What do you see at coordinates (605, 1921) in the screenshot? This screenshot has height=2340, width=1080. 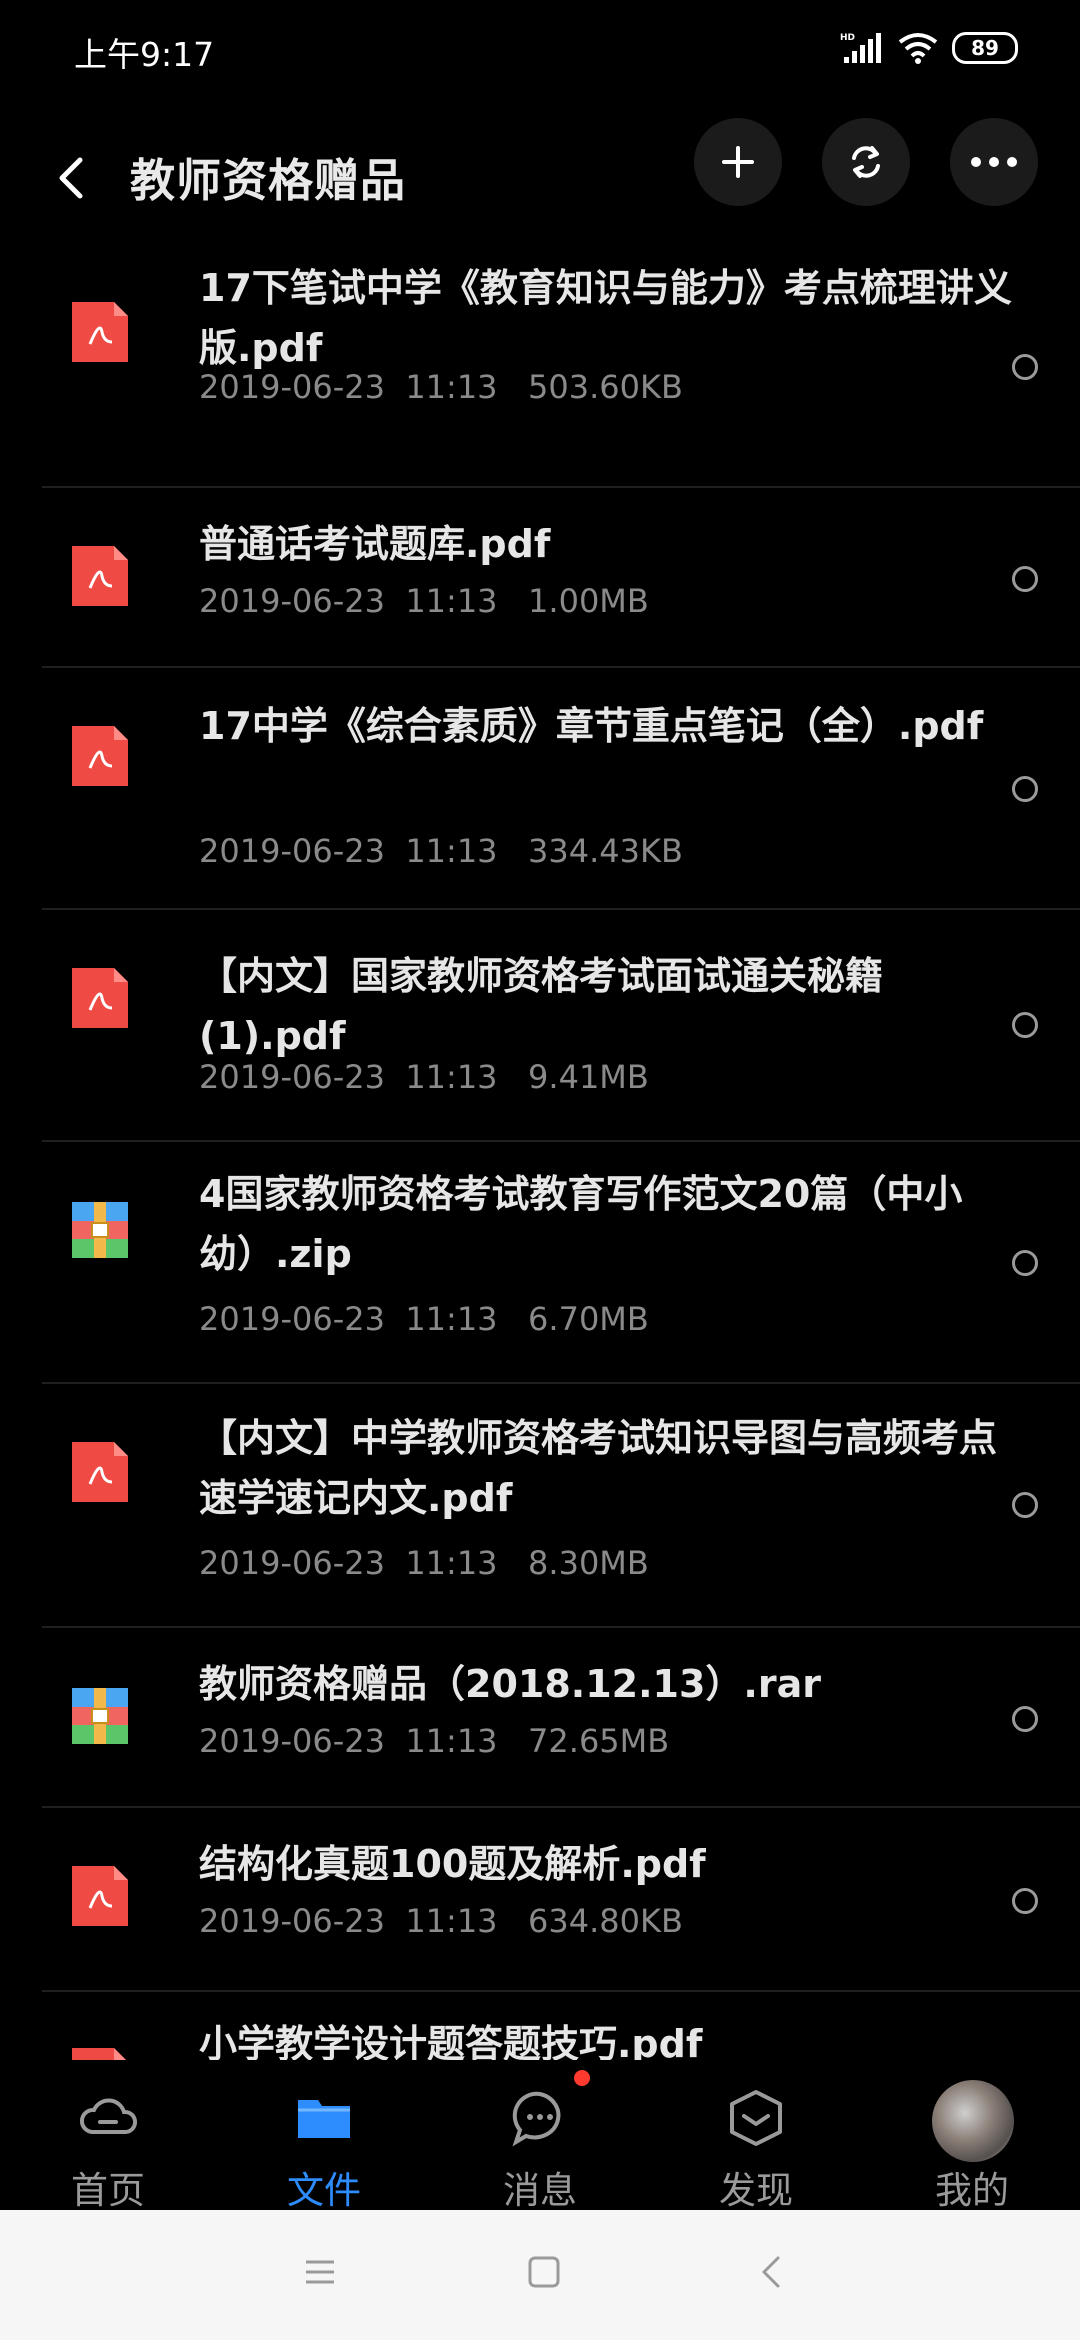 I see `file-size: 634.80KB` at bounding box center [605, 1921].